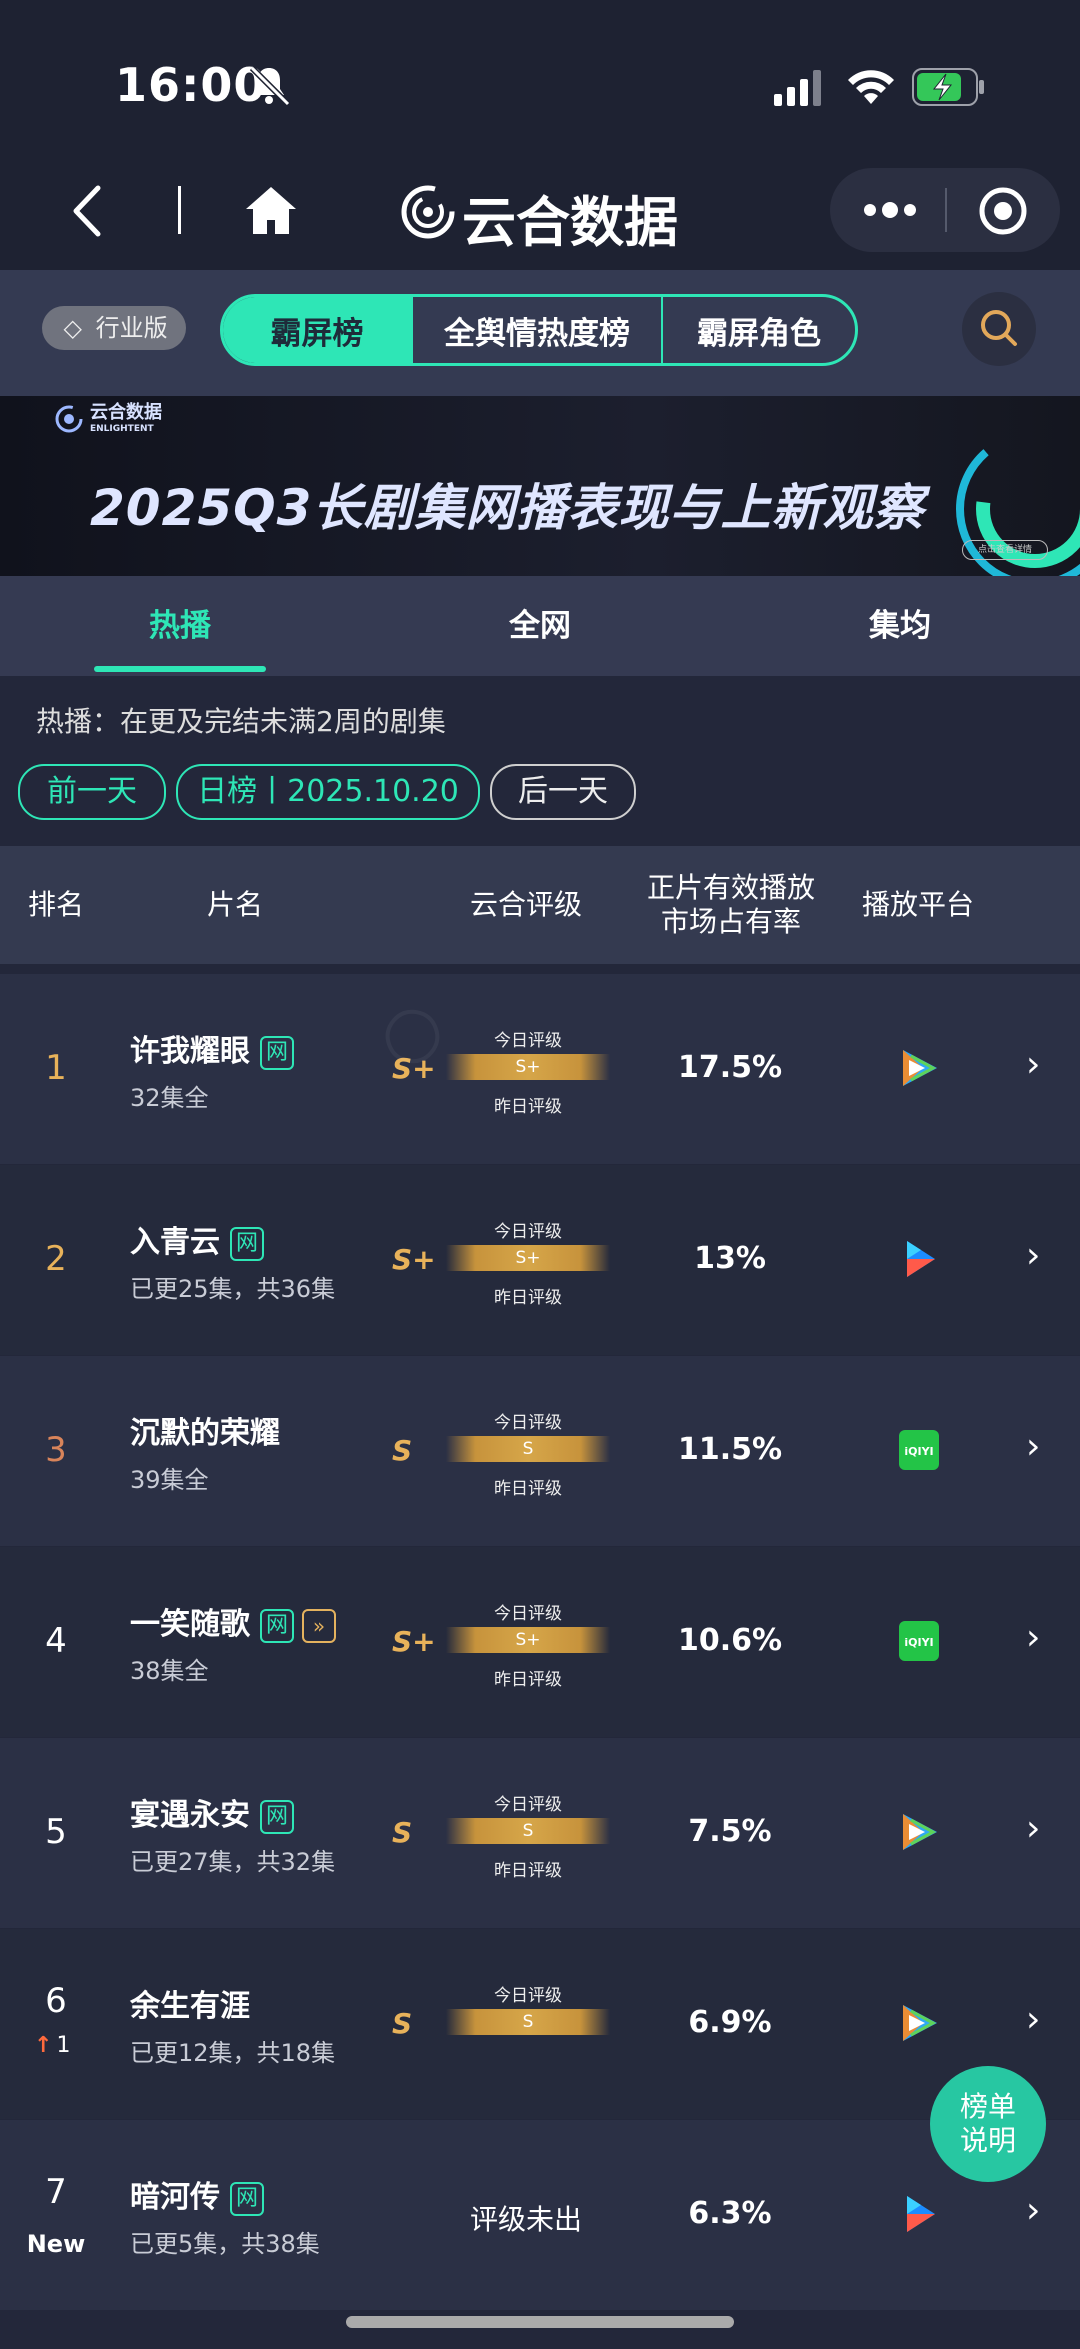  I want to click on home-icon, so click(271, 210).